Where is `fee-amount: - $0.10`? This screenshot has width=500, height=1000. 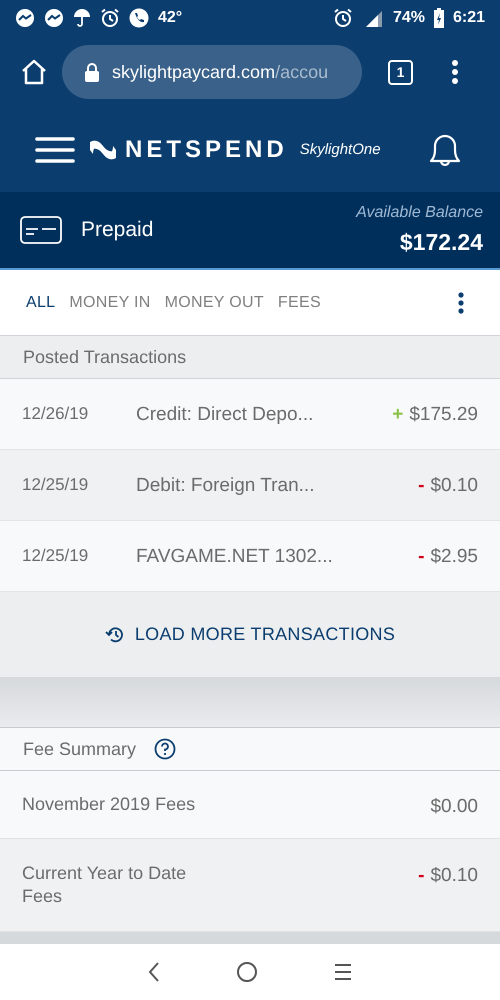 fee-amount: - $0.10 is located at coordinates (448, 876).